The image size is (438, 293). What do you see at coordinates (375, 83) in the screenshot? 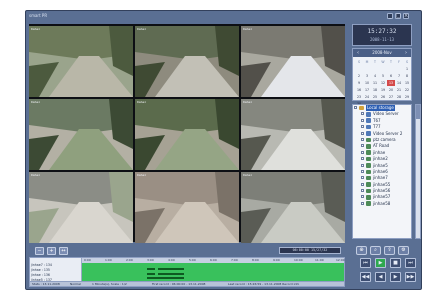
I see `calendar-day: 11` at bounding box center [375, 83].